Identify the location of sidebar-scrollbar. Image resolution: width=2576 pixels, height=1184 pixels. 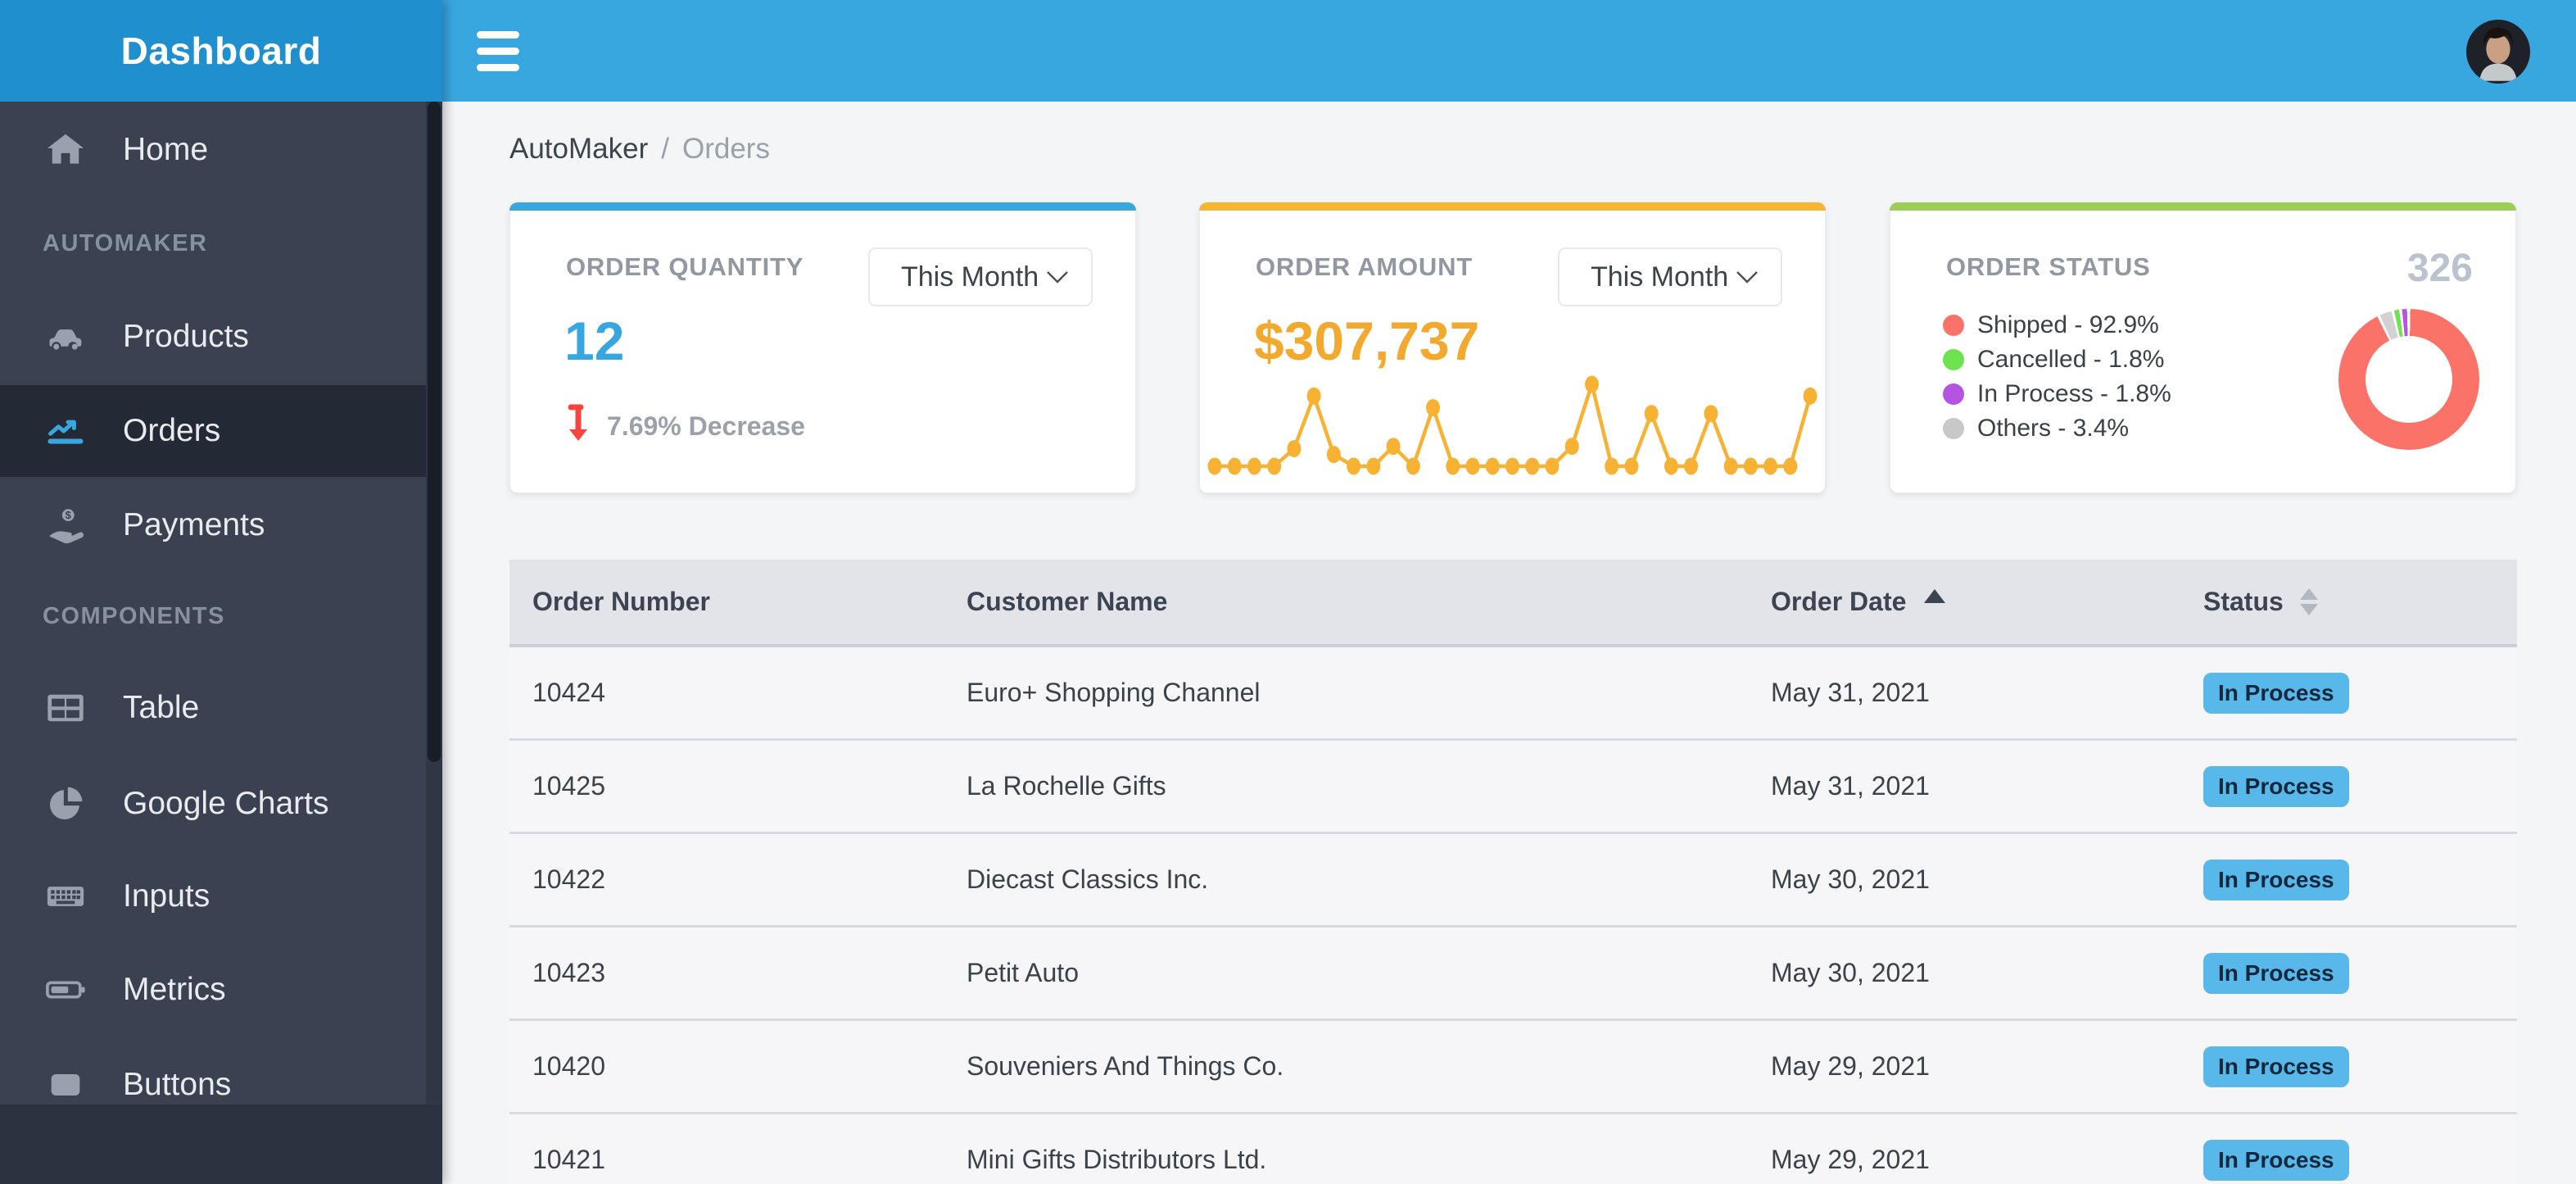
(434, 603).